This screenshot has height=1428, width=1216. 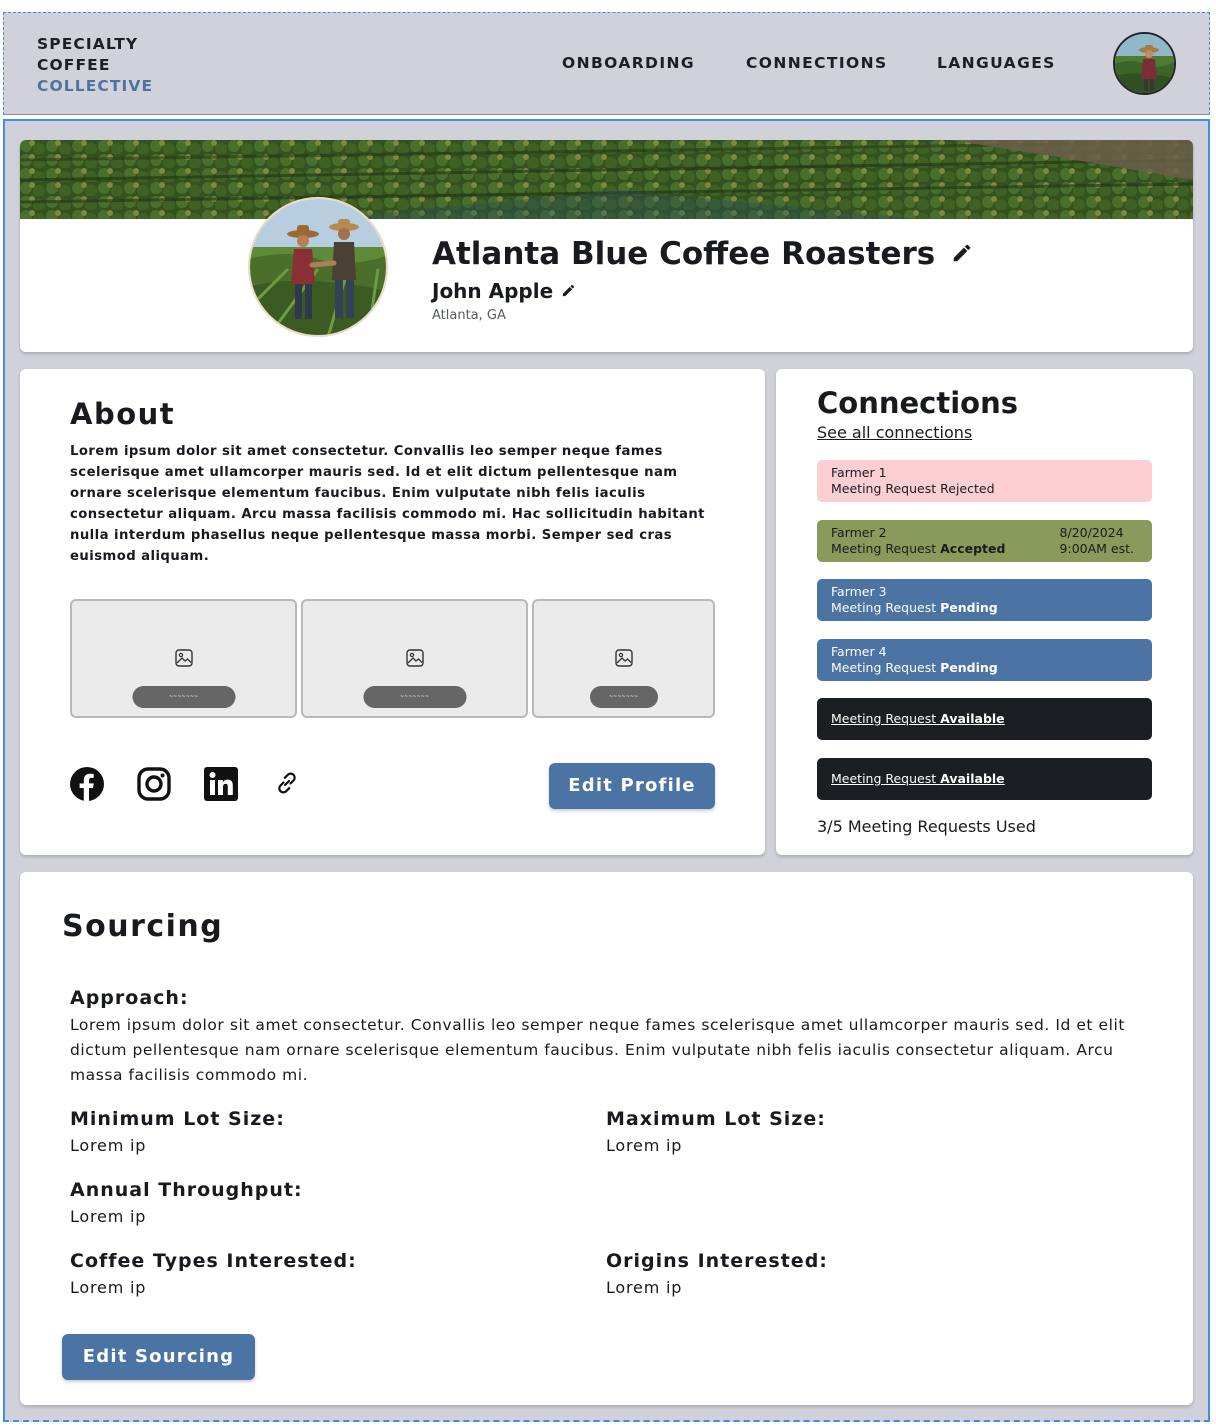 I want to click on connection-item-farmer-3: Farmer 3 Meeting Request Pending, so click(x=984, y=600).